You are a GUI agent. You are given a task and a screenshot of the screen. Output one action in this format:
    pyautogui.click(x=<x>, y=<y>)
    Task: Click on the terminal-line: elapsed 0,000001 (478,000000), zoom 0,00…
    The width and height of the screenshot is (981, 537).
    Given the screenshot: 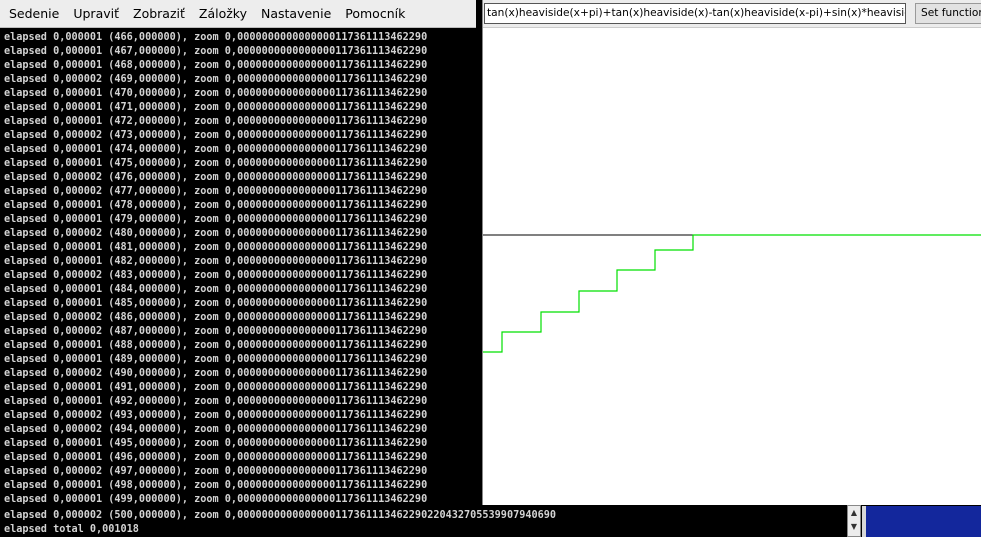 What is the action you would take?
    pyautogui.click(x=216, y=205)
    